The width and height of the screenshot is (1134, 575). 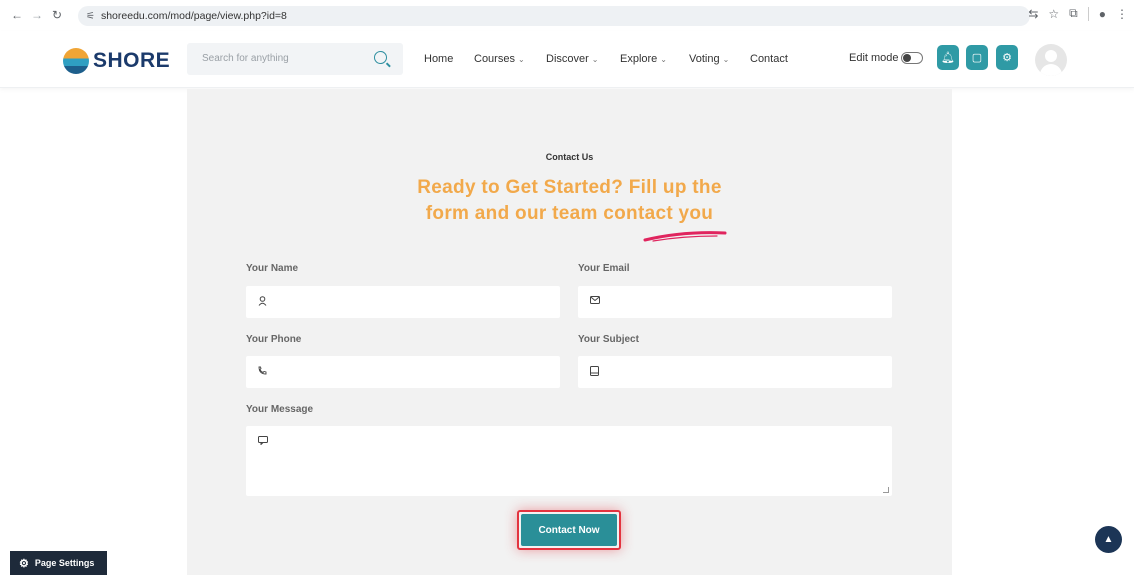 I want to click on name-field, so click(x=403, y=302).